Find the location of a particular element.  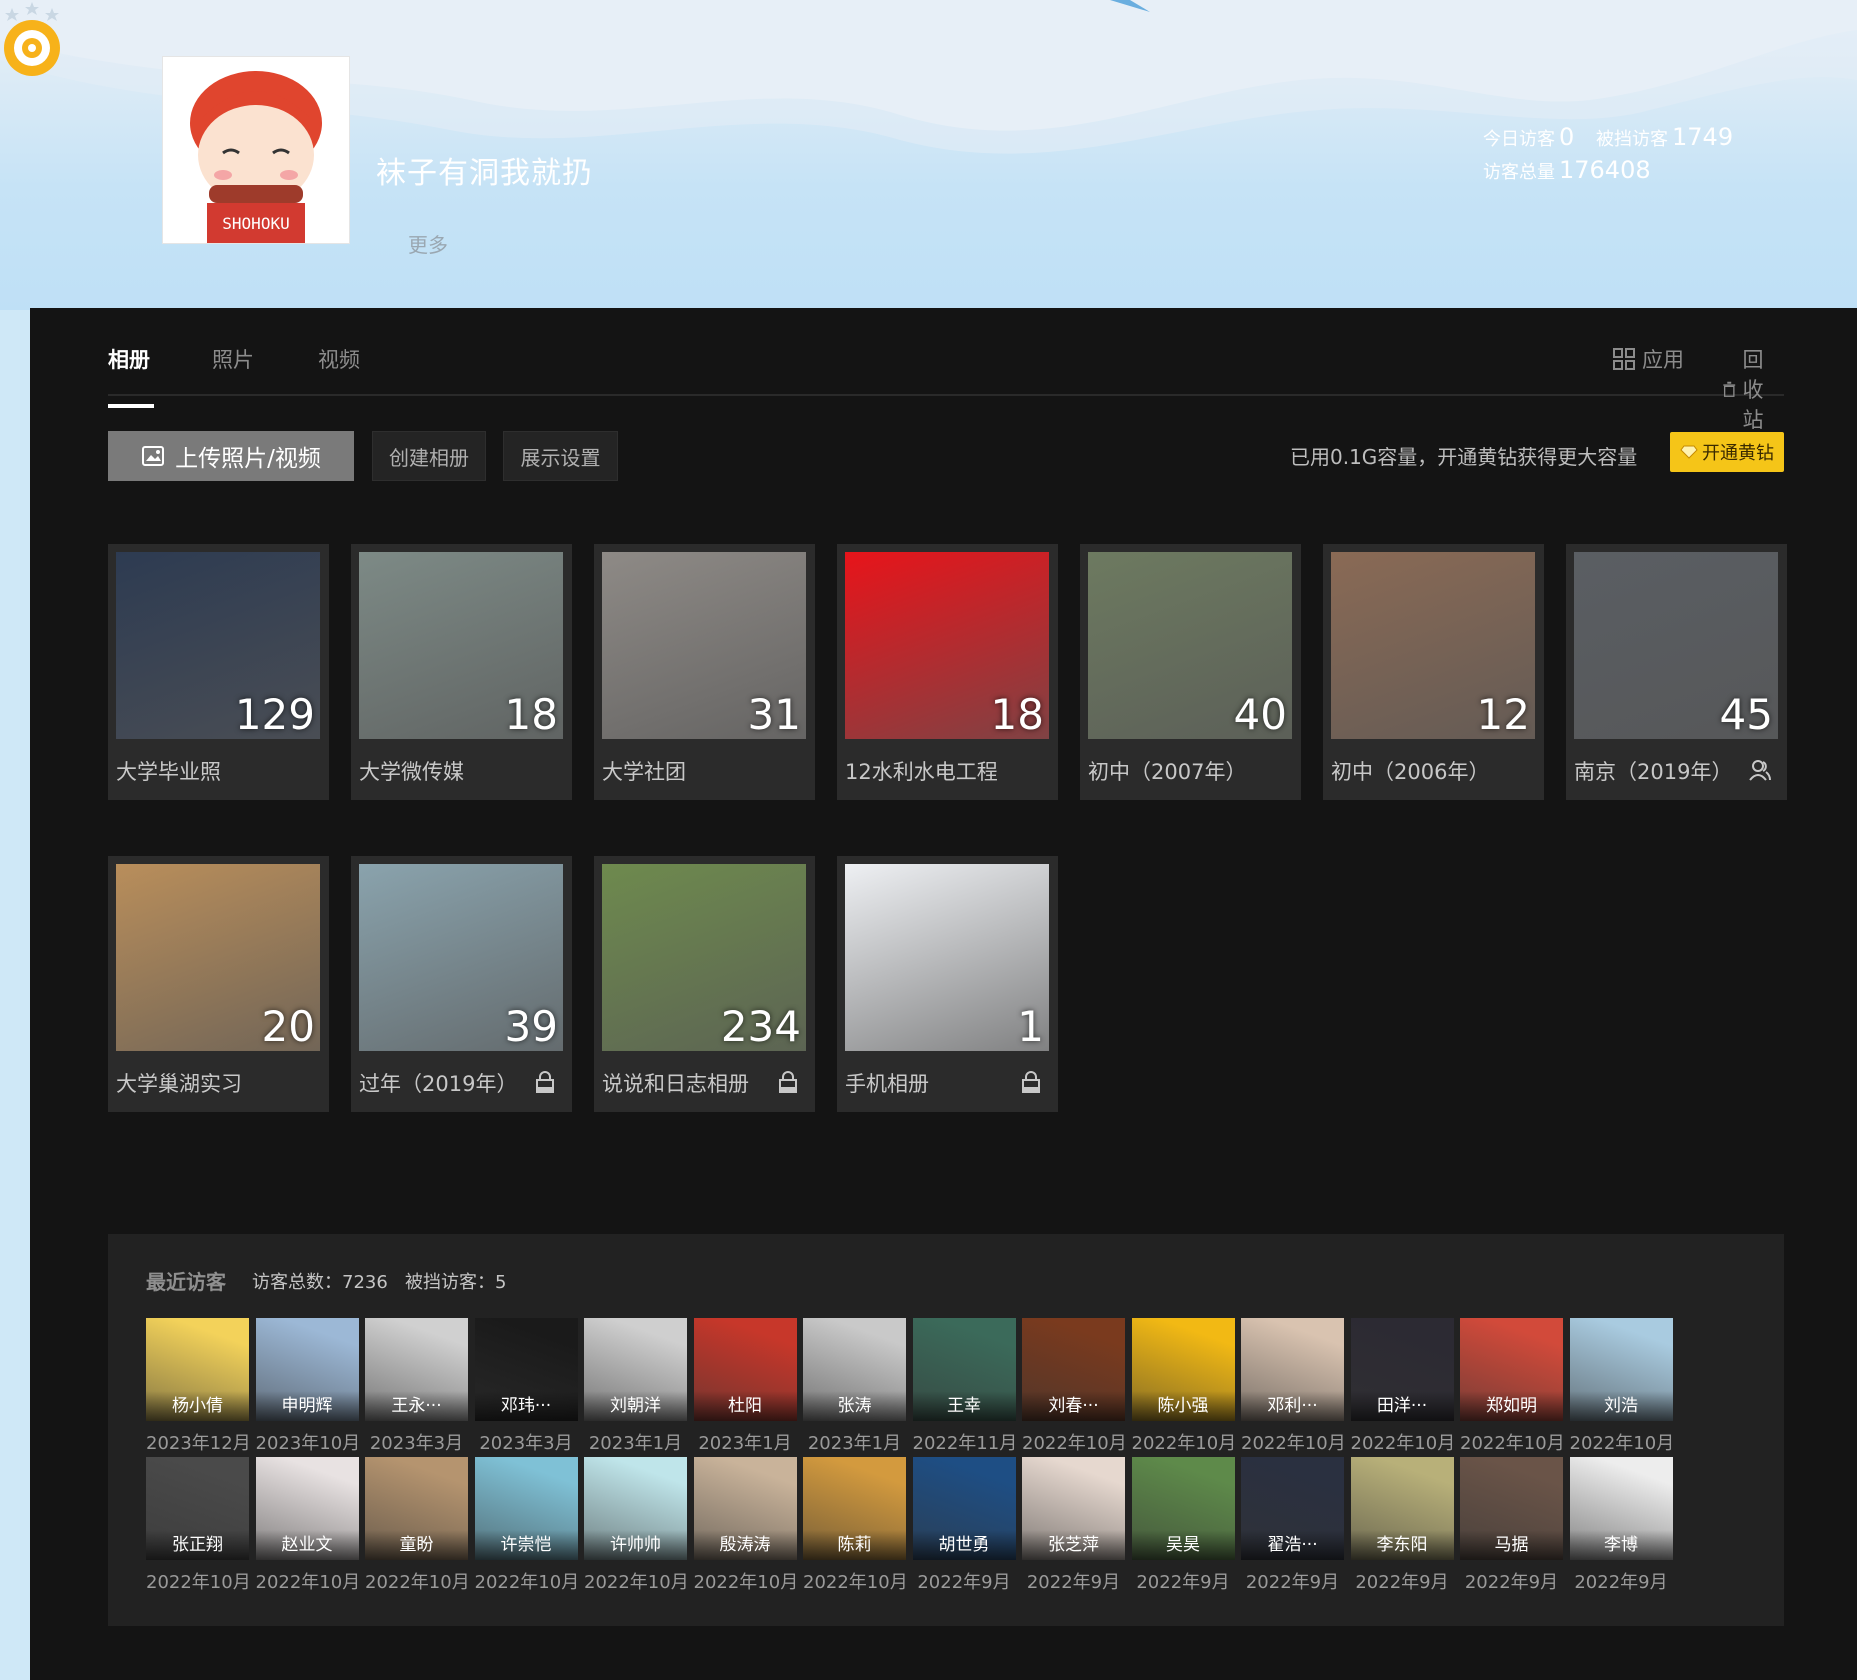

tab-albums: 相册 is located at coordinates (131, 376).